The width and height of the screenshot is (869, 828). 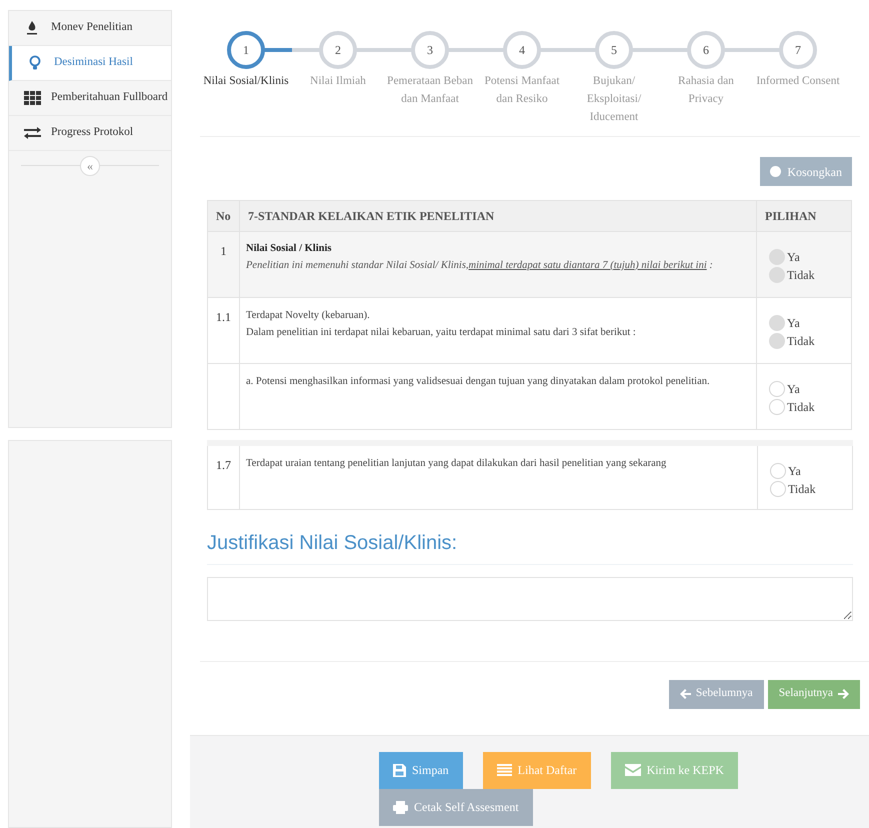 What do you see at coordinates (32, 98) in the screenshot?
I see `grid-icon` at bounding box center [32, 98].